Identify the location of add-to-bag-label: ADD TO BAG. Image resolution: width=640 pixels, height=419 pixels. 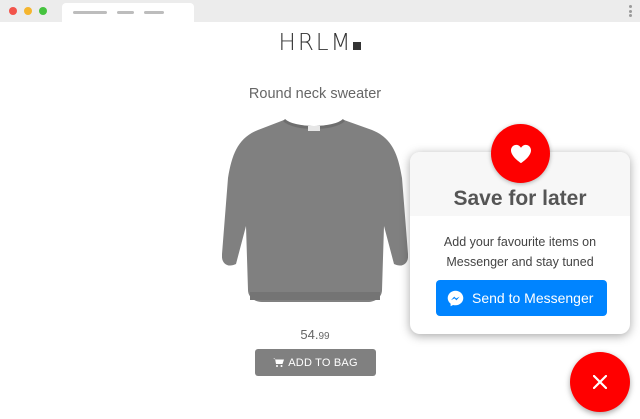
(323, 362).